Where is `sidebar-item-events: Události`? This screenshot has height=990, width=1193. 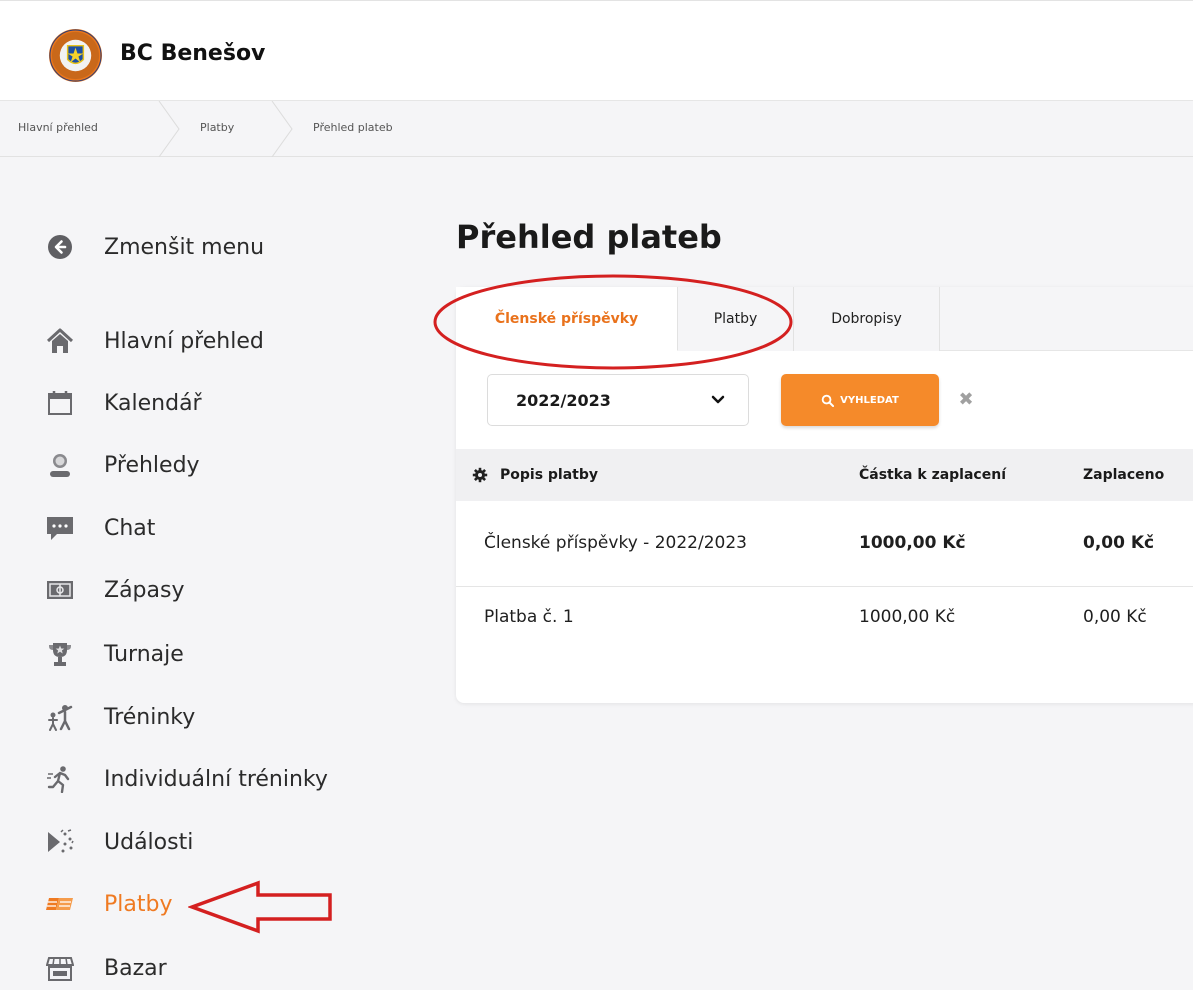
sidebar-item-events: Události is located at coordinates (224, 842).